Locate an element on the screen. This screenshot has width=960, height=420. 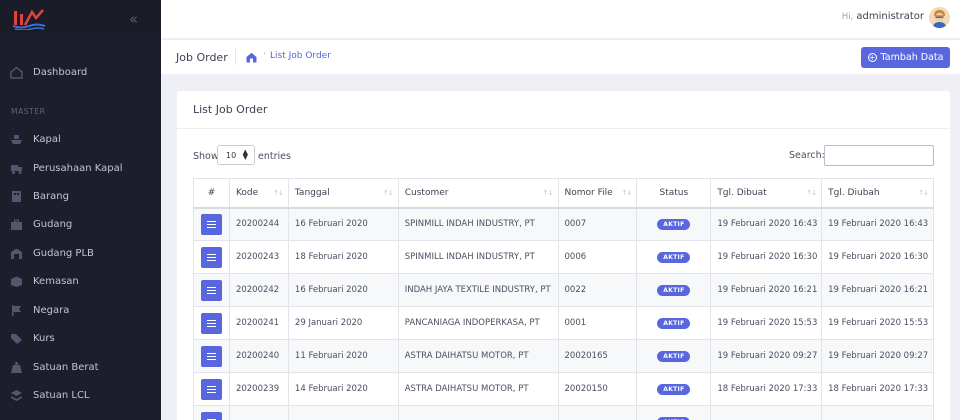
column-header-tgl-diubah: Tgl. Diubah ↑↓ is located at coordinates (877, 193).